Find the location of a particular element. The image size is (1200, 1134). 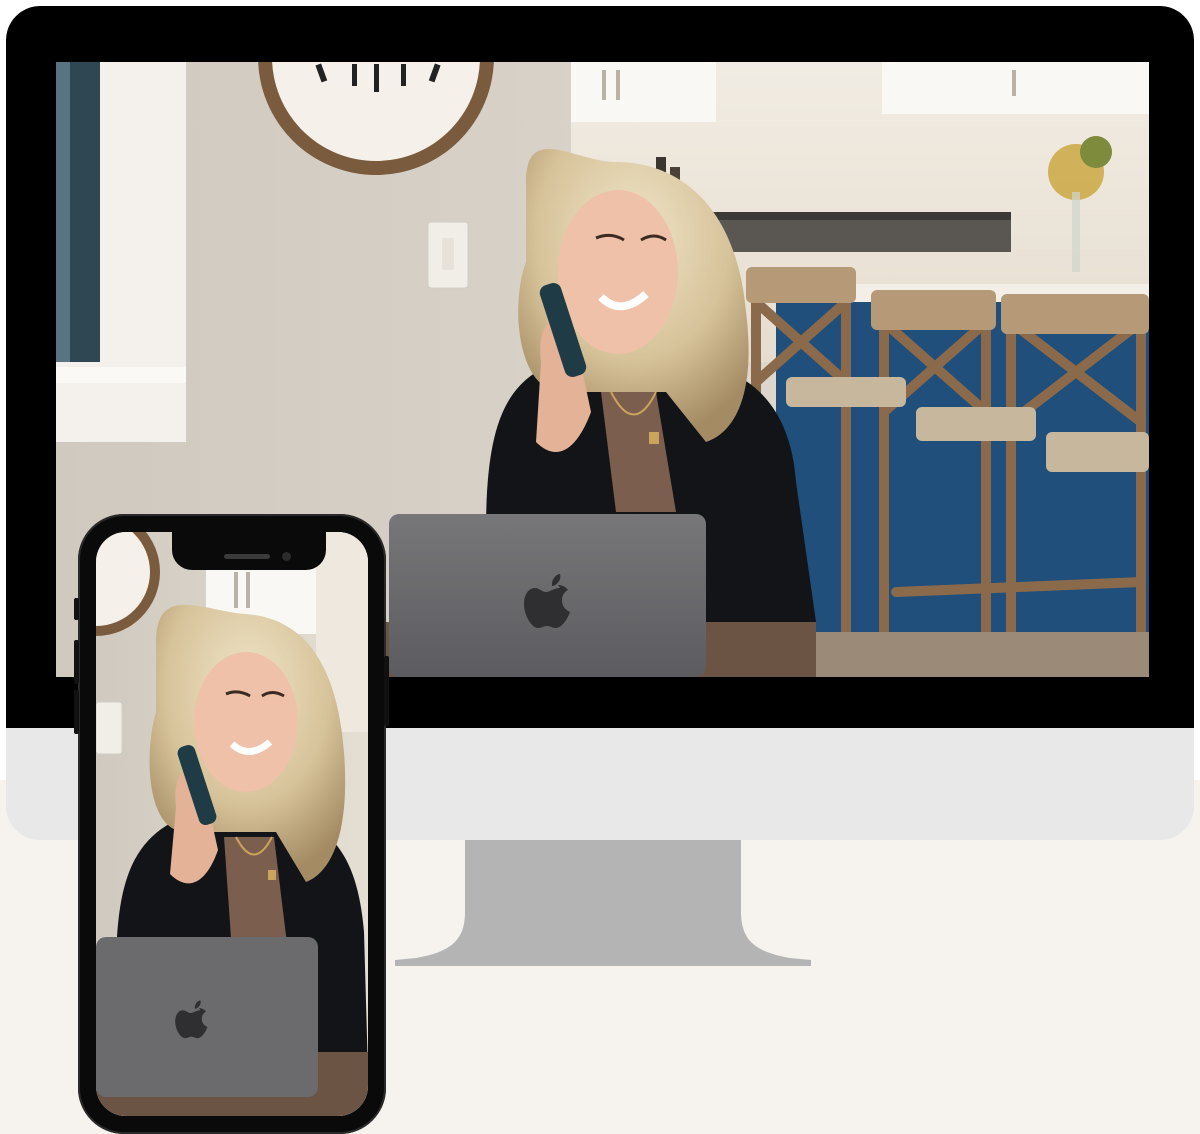

phone-photo is located at coordinates (232, 824).